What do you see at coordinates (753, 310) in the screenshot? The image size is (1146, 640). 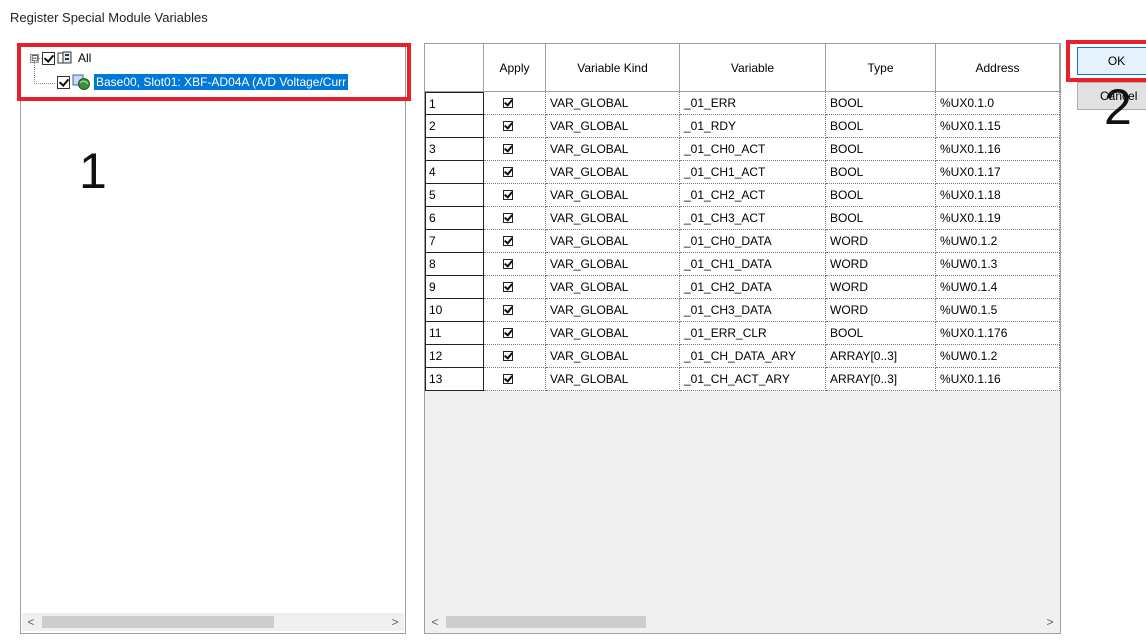 I see `variable-cell: _01_CH3_DATA` at bounding box center [753, 310].